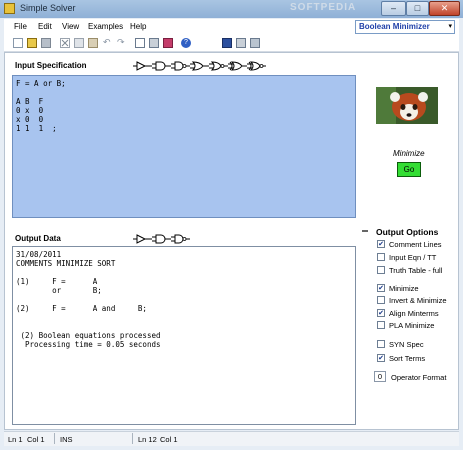  I want to click on mode-select-value: Boolean Minimizer, so click(394, 26).